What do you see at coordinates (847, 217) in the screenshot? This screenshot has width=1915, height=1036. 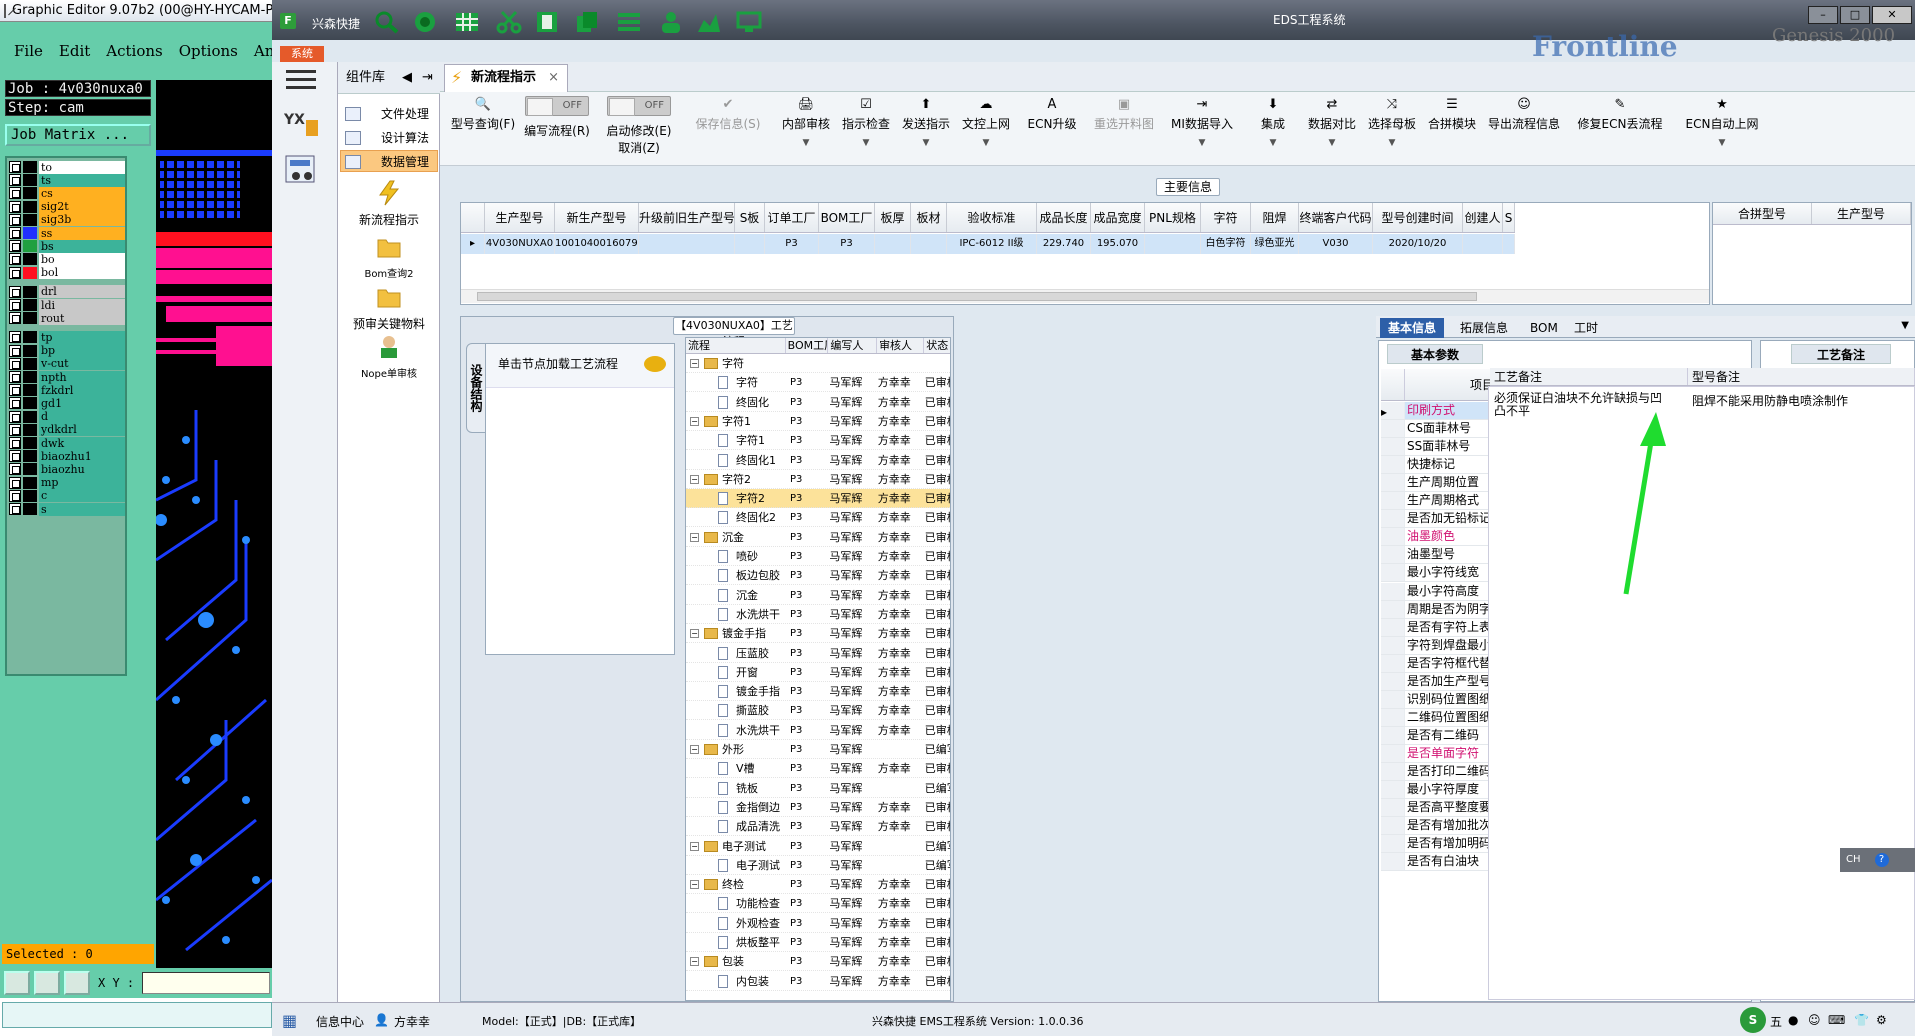 I see `main-col-header: BOM工厂` at bounding box center [847, 217].